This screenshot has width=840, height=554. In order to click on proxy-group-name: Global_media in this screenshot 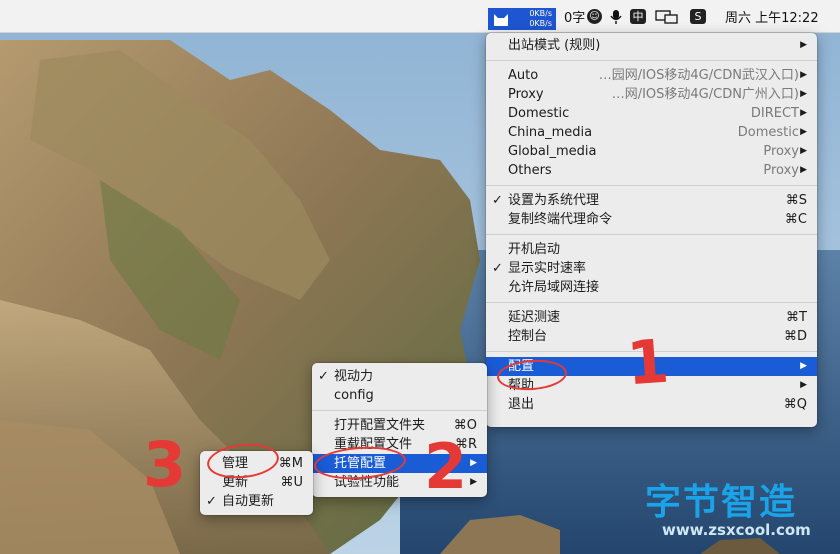, I will do `click(552, 151)`.